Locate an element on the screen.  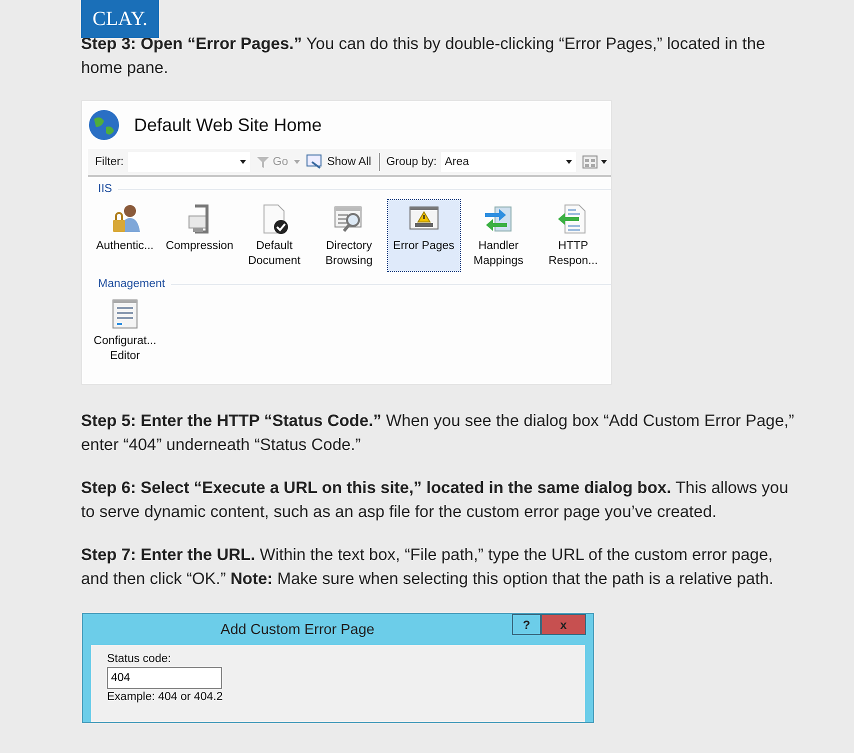
filter-label: Filter: is located at coordinates (109, 162).